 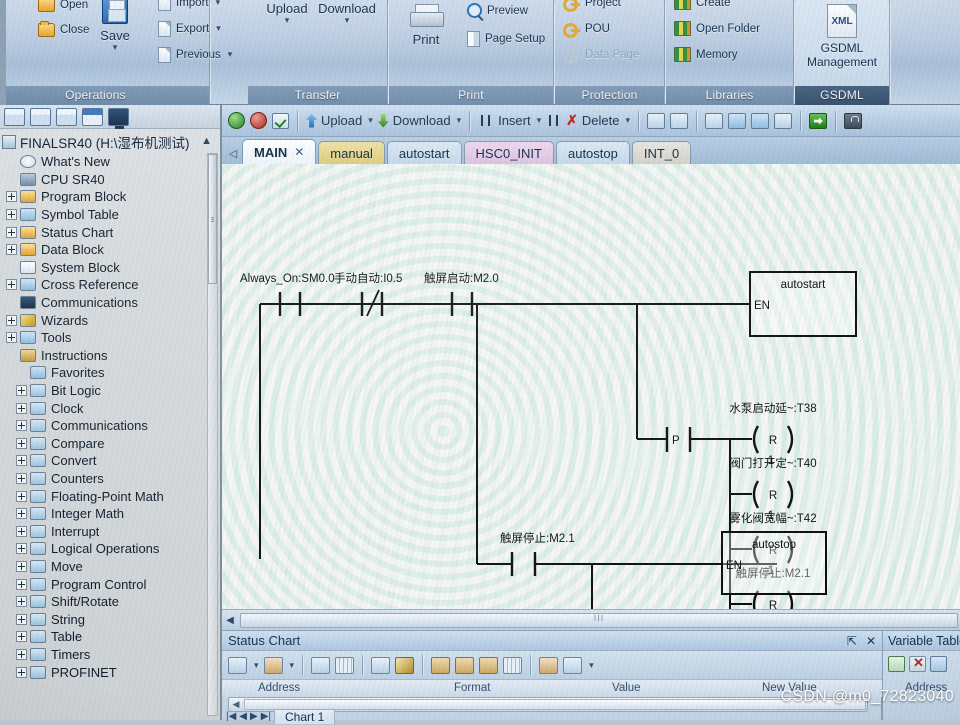 What do you see at coordinates (339, 120) in the screenshot?
I see `editor-upload-button: Upload ▾` at bounding box center [339, 120].